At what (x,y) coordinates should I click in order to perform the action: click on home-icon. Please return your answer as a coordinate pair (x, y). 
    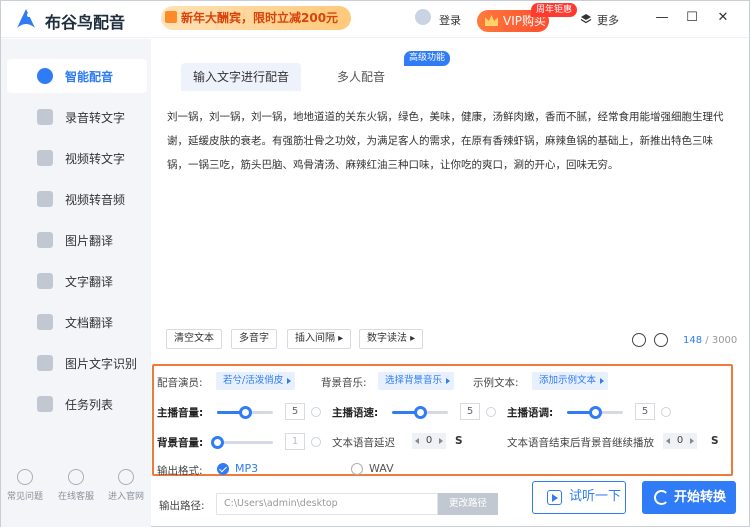
    Looking at the image, I should click on (126, 477).